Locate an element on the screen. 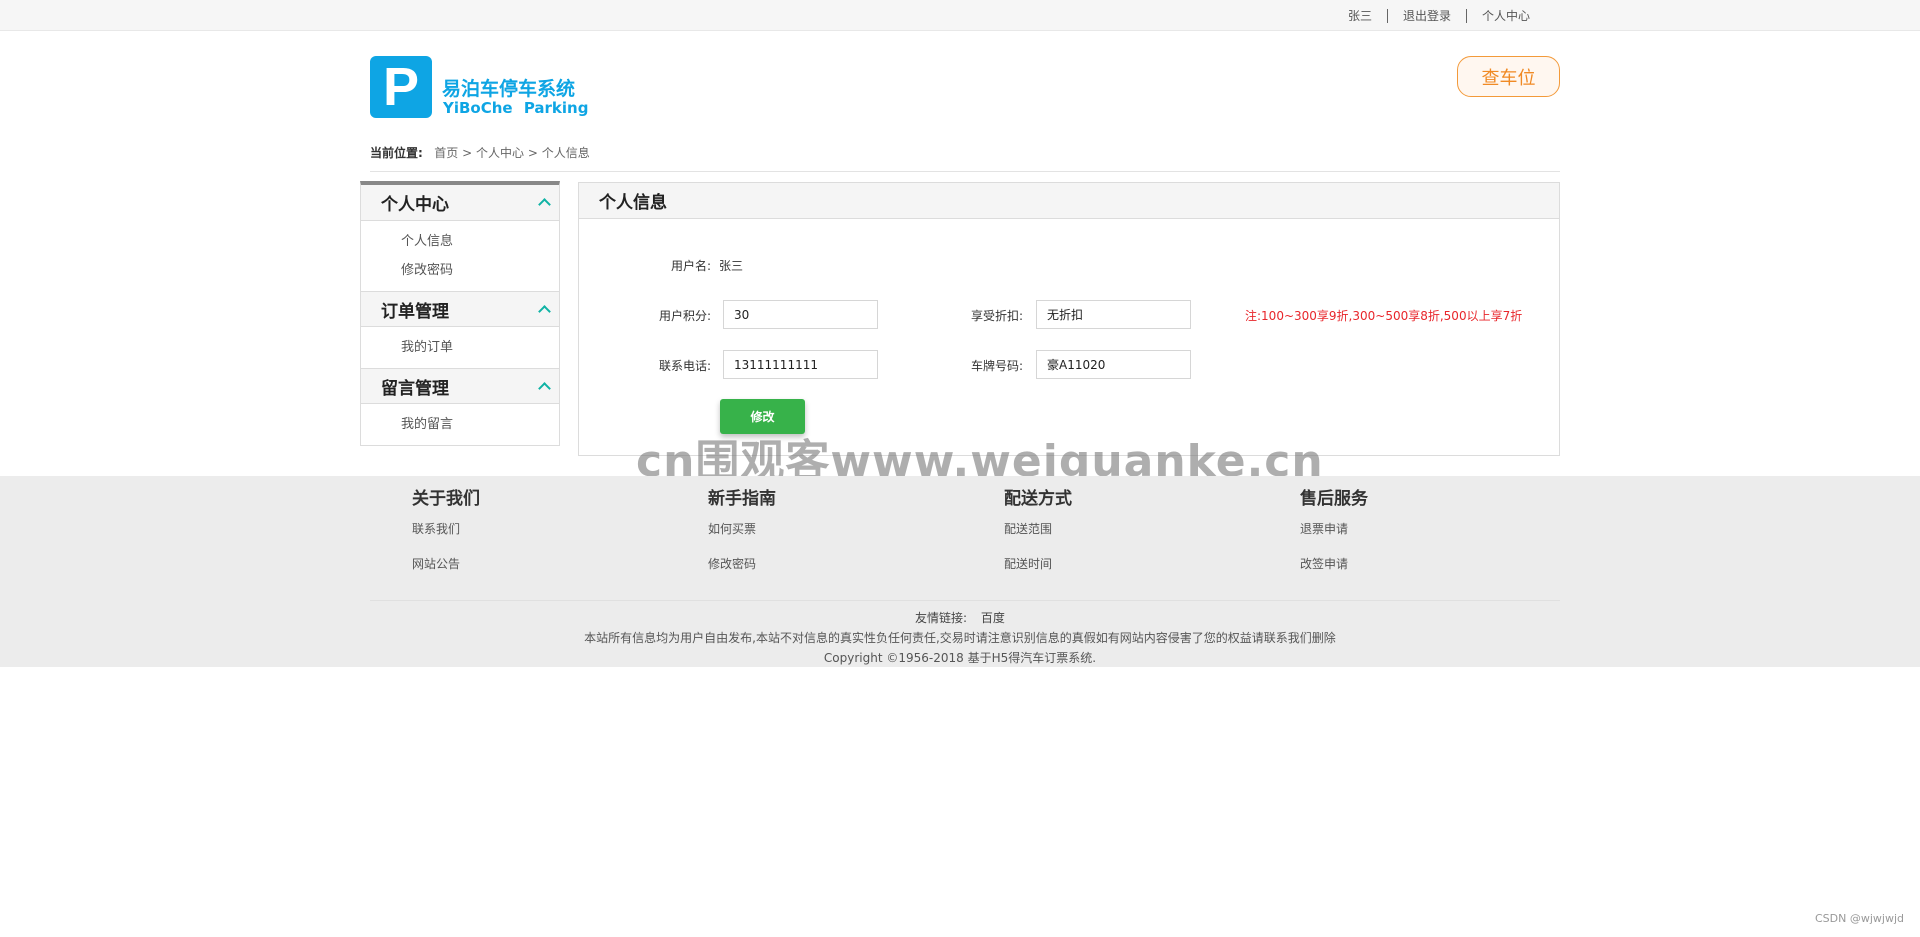  breadcrumb-home: 首页 is located at coordinates (446, 153).